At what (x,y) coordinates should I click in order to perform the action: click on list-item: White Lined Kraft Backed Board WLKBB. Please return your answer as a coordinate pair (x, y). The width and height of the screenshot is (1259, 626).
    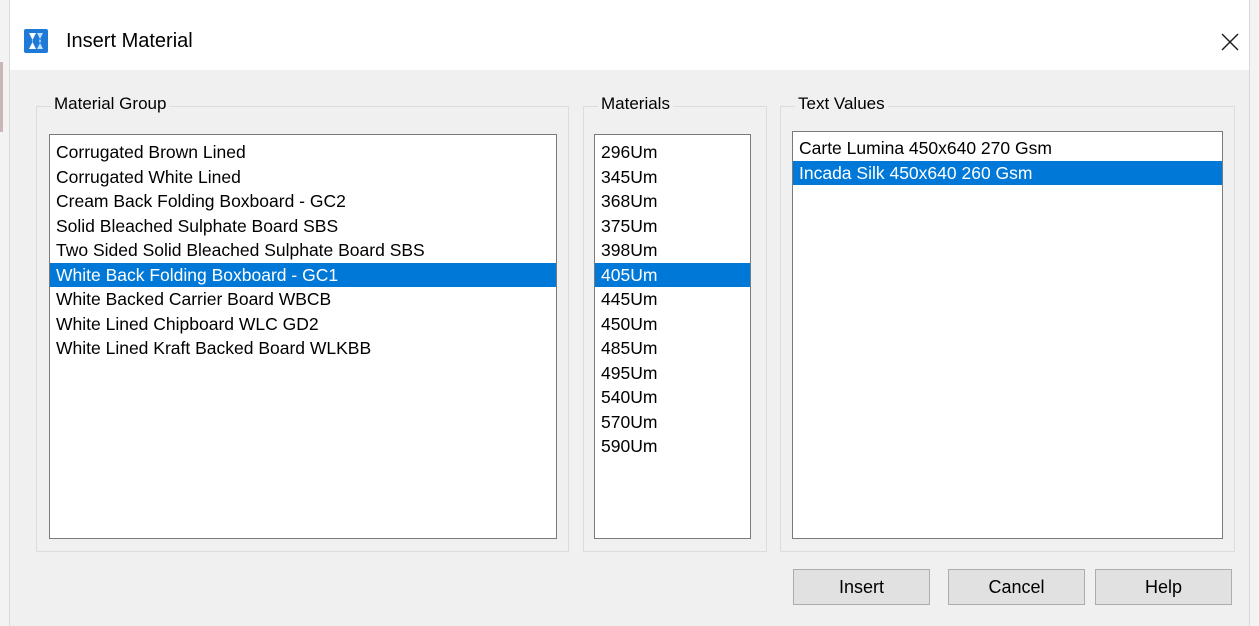
    Looking at the image, I should click on (303, 348).